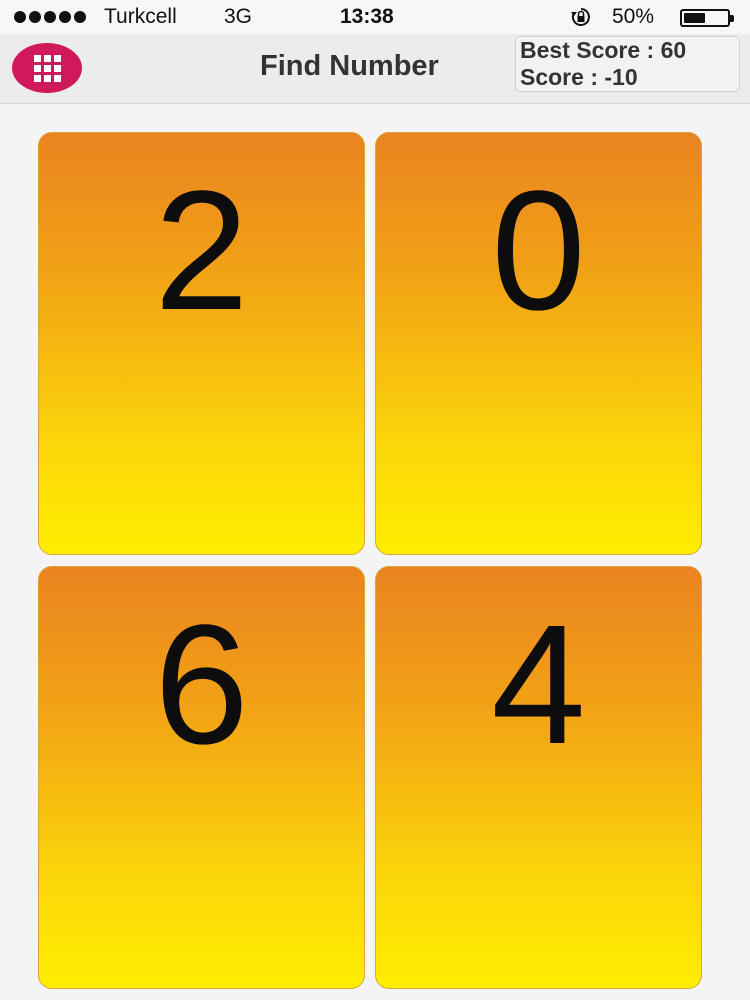 This screenshot has width=750, height=1000. I want to click on score-panel: Best Score : 60 Score : -10, so click(627, 64).